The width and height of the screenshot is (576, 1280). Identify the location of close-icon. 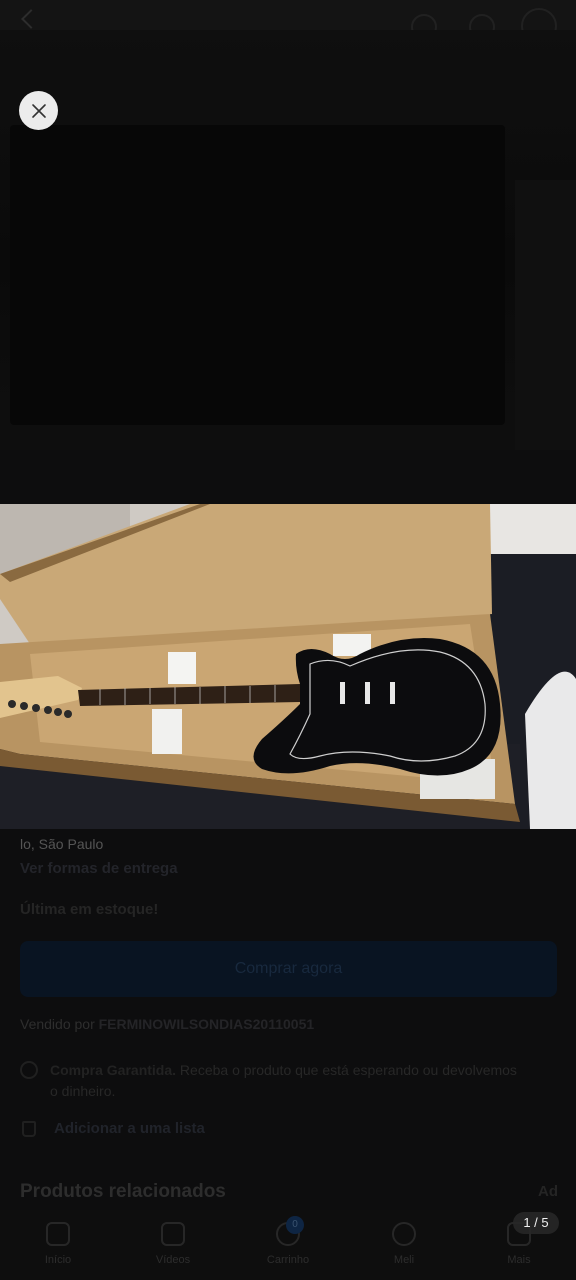
(38, 110).